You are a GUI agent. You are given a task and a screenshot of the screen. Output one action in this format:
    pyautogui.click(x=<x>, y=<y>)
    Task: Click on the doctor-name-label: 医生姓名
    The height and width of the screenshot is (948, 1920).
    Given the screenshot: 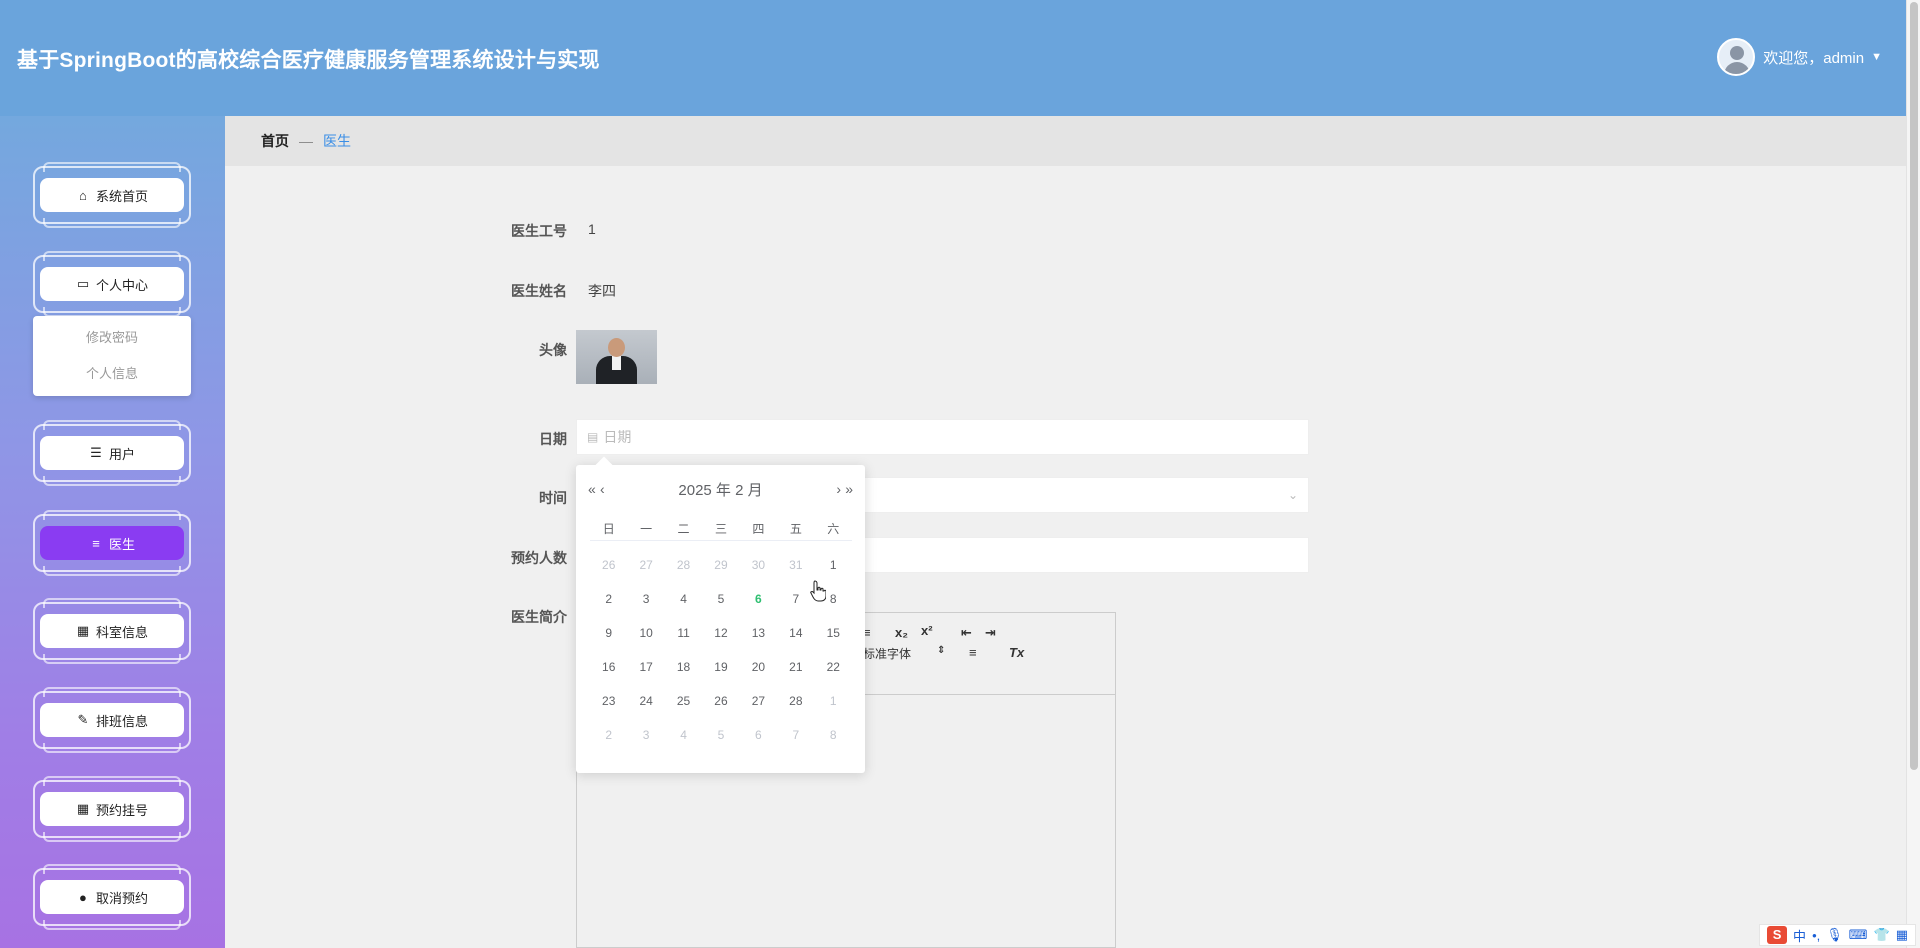 What is the action you would take?
    pyautogui.click(x=539, y=291)
    